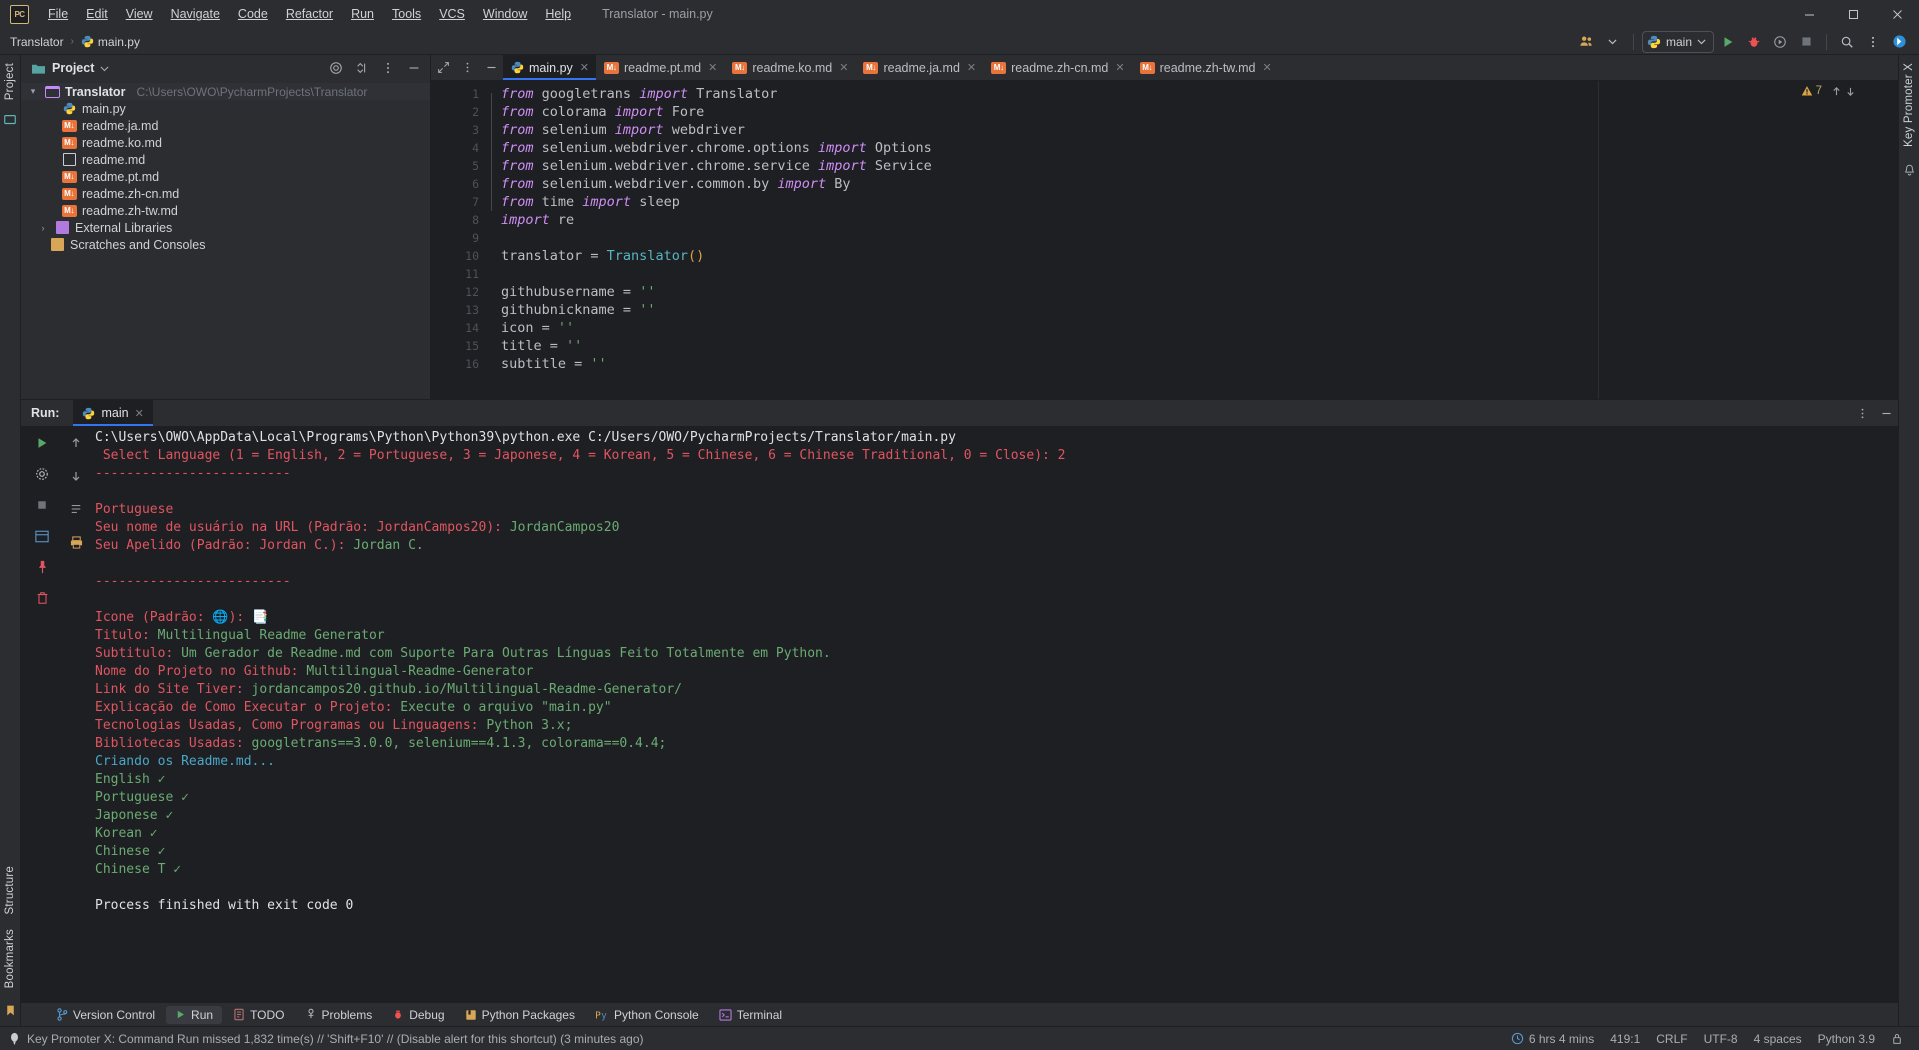 The width and height of the screenshot is (1919, 1050). What do you see at coordinates (76, 476) in the screenshot?
I see `scroll-down-icon` at bounding box center [76, 476].